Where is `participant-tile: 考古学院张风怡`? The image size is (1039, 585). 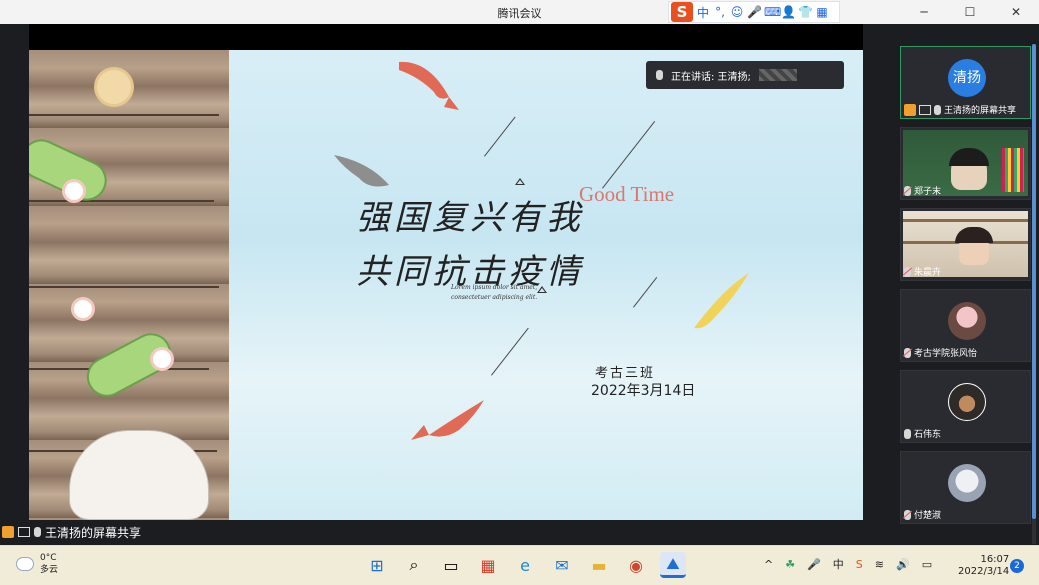
participant-tile: 考古学院张风怡 is located at coordinates (965, 325).